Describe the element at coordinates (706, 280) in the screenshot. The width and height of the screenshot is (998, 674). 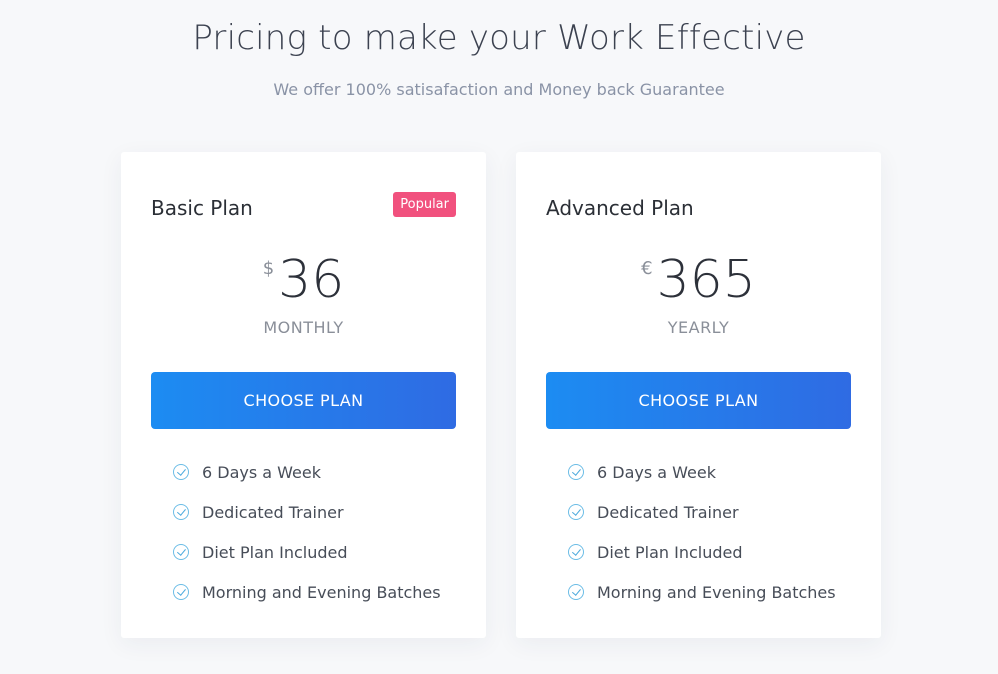
I see `price-amount: 365` at that location.